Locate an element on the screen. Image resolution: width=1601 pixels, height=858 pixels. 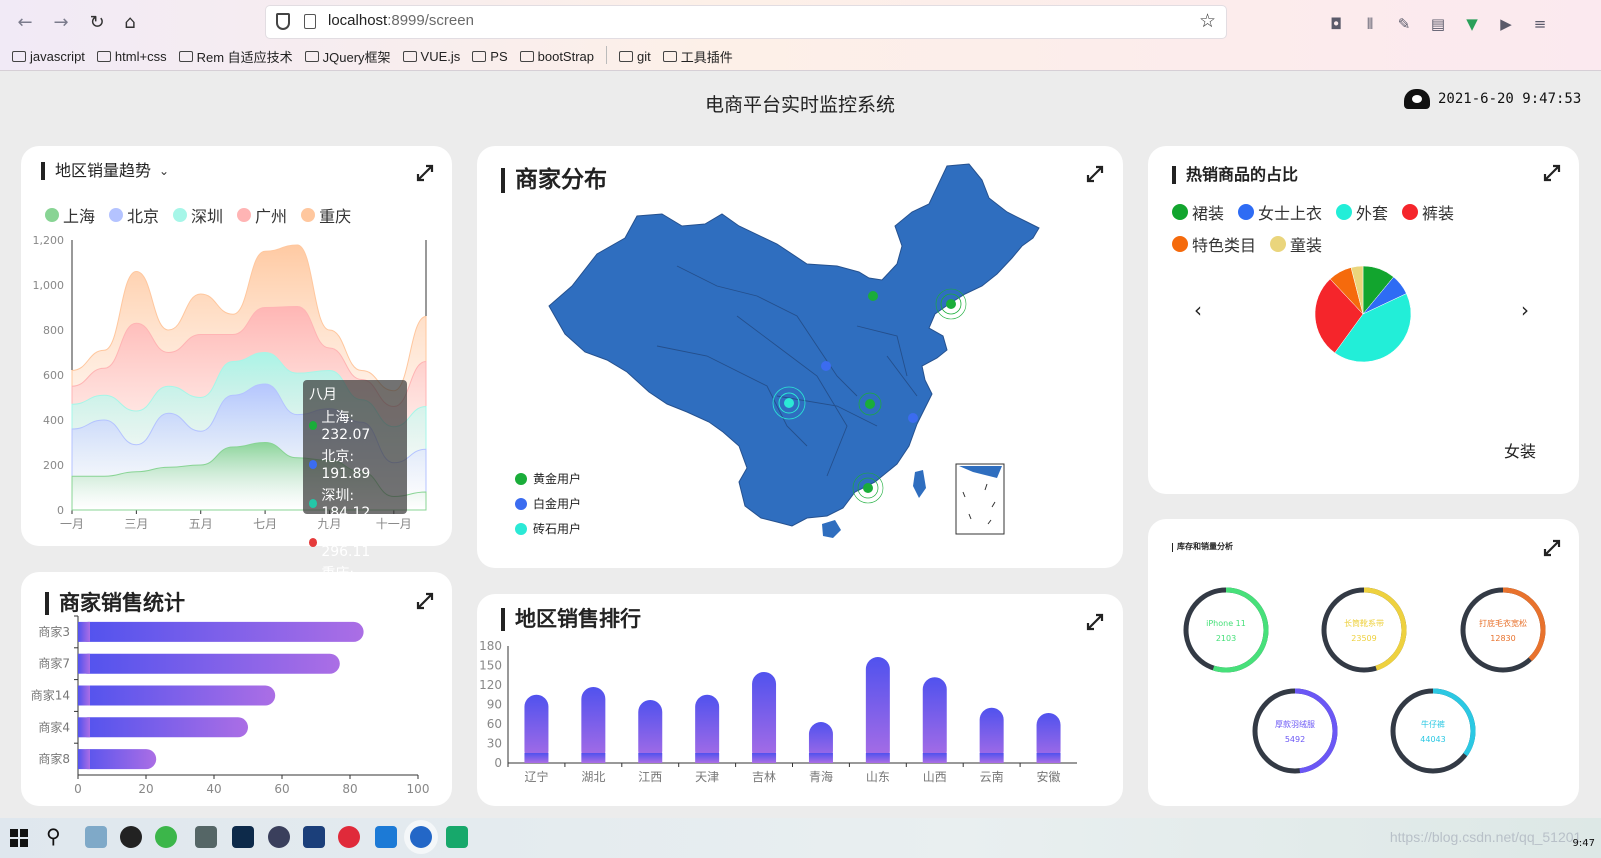
bookmark-folder: JQuery框架 is located at coordinates (347, 56).